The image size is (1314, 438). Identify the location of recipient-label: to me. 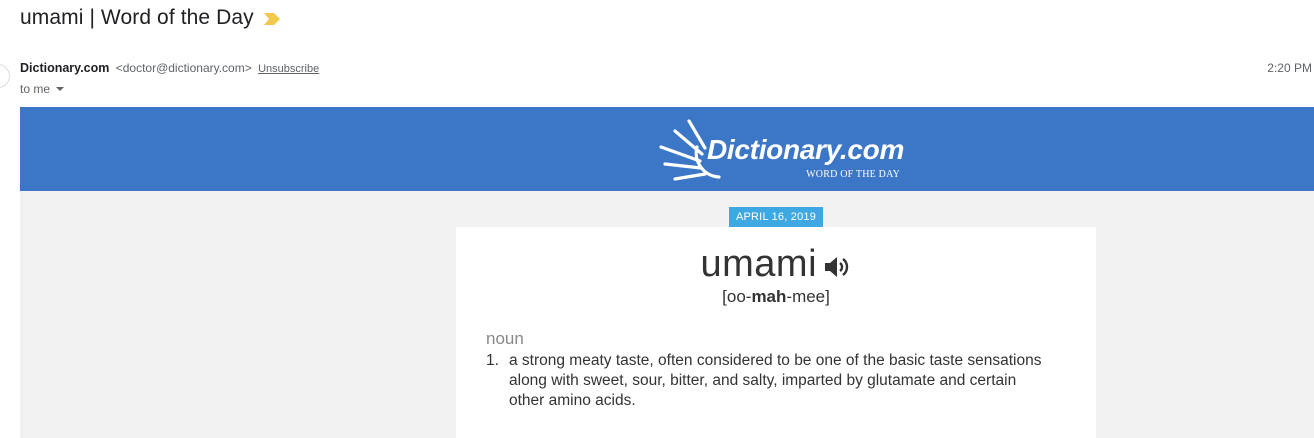
(35, 89).